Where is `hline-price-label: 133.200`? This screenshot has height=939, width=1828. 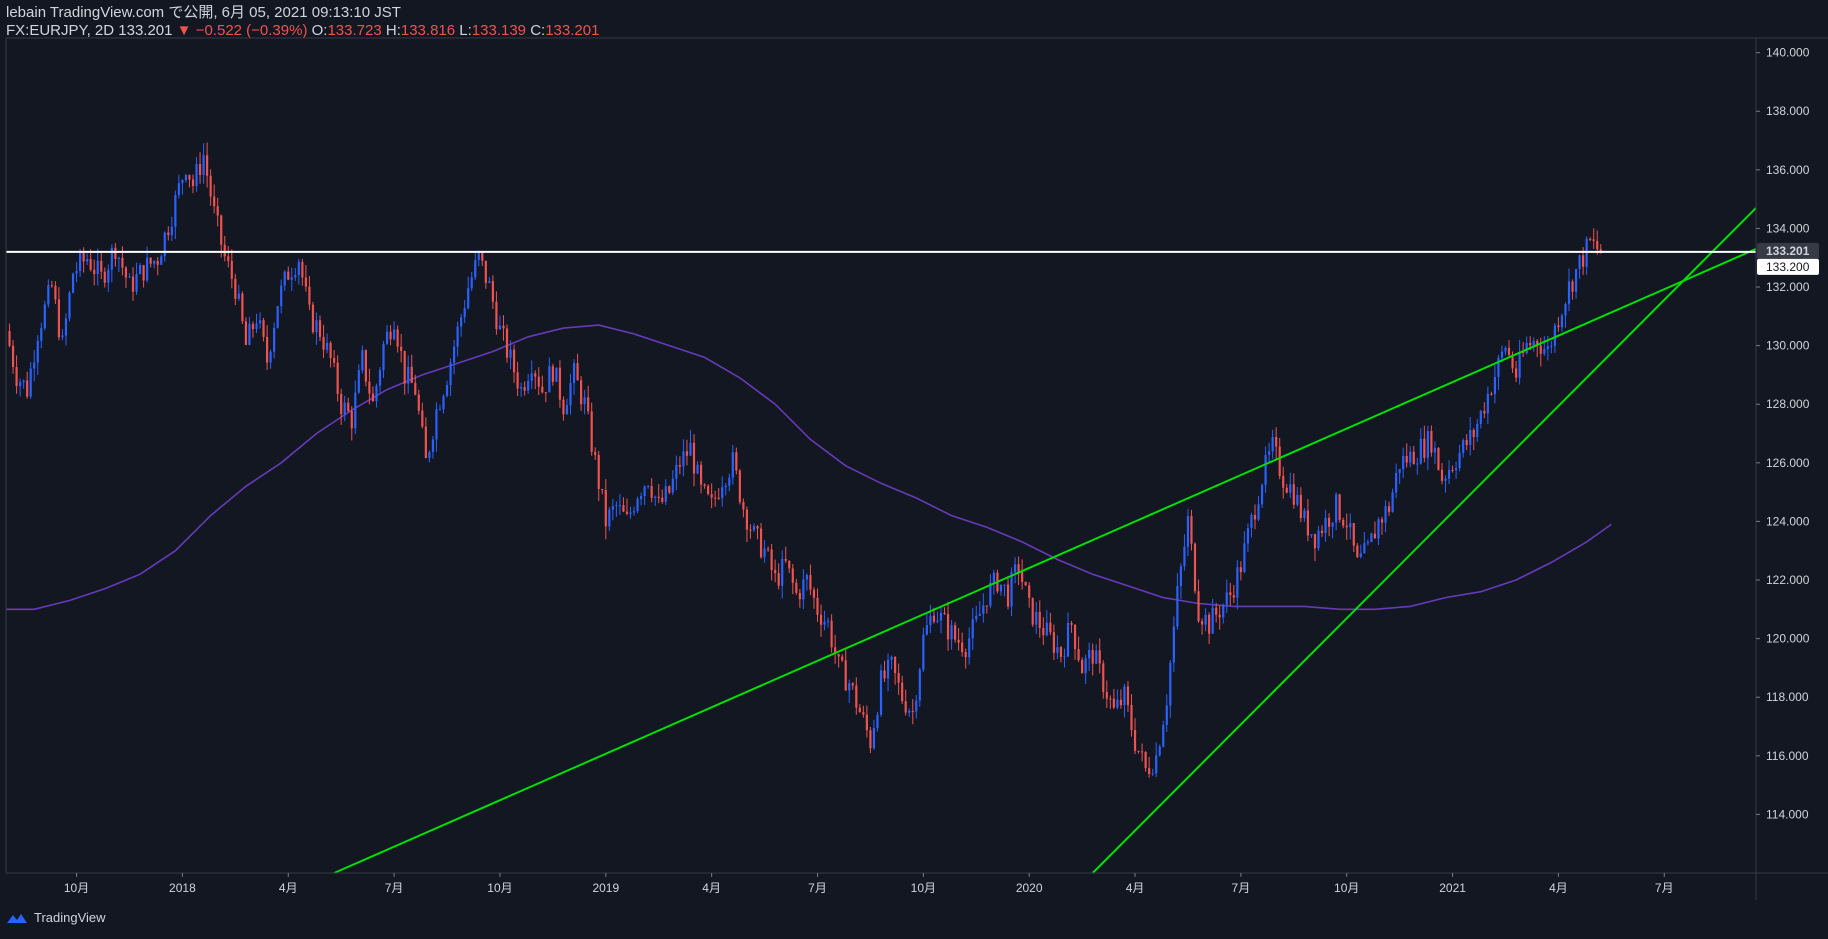 hline-price-label: 133.200 is located at coordinates (1788, 267).